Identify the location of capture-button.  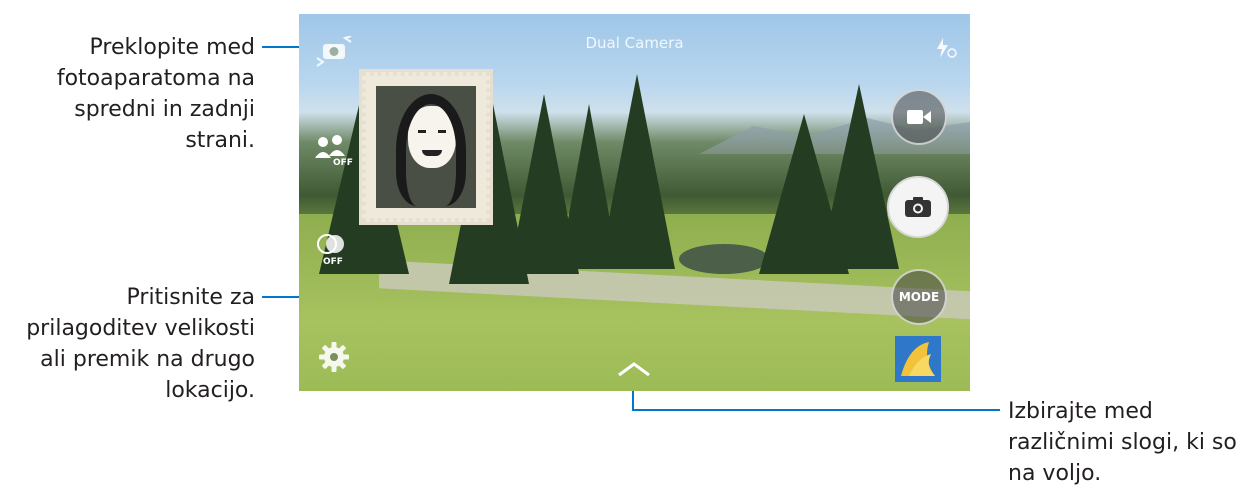
(918, 207).